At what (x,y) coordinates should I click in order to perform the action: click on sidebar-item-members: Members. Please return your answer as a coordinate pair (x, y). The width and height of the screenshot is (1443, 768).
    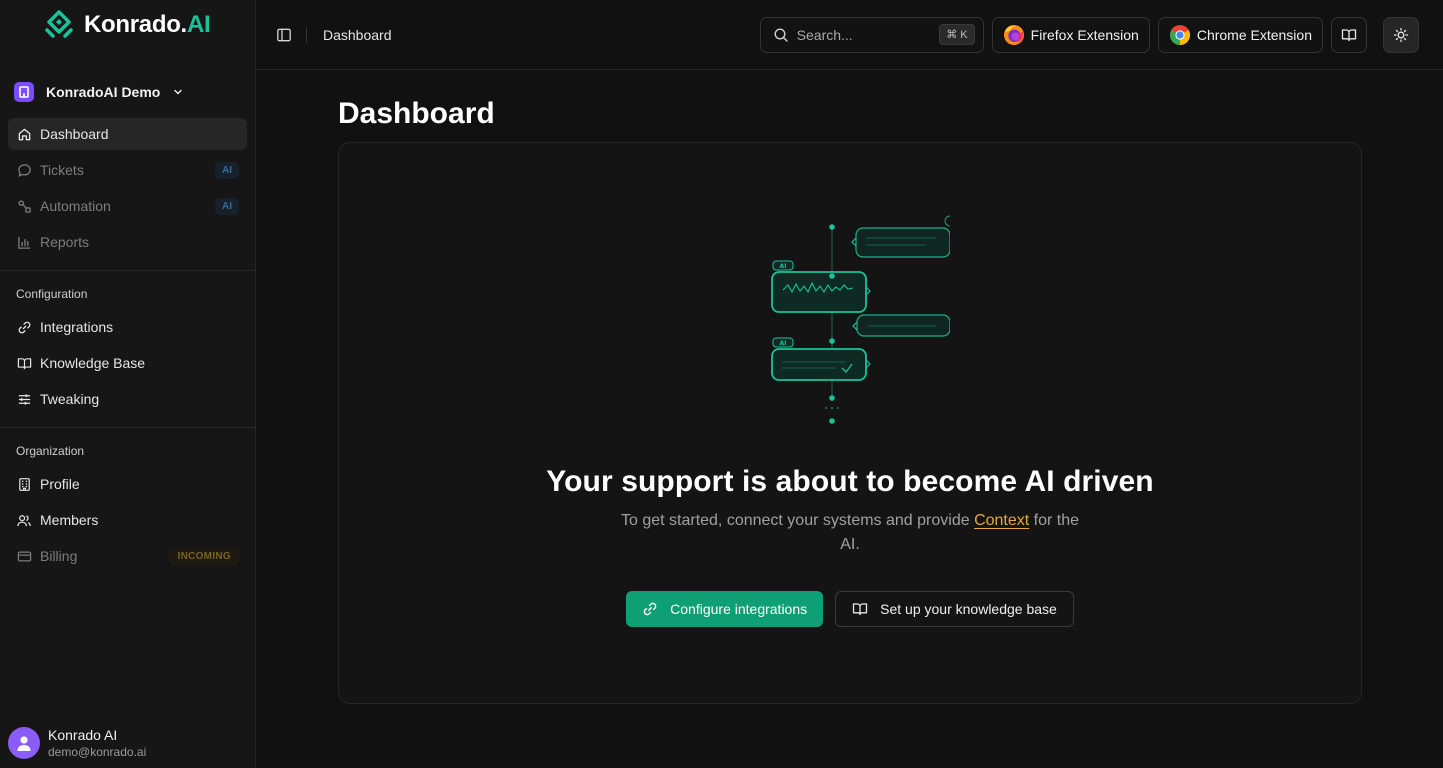
    Looking at the image, I should click on (127, 520).